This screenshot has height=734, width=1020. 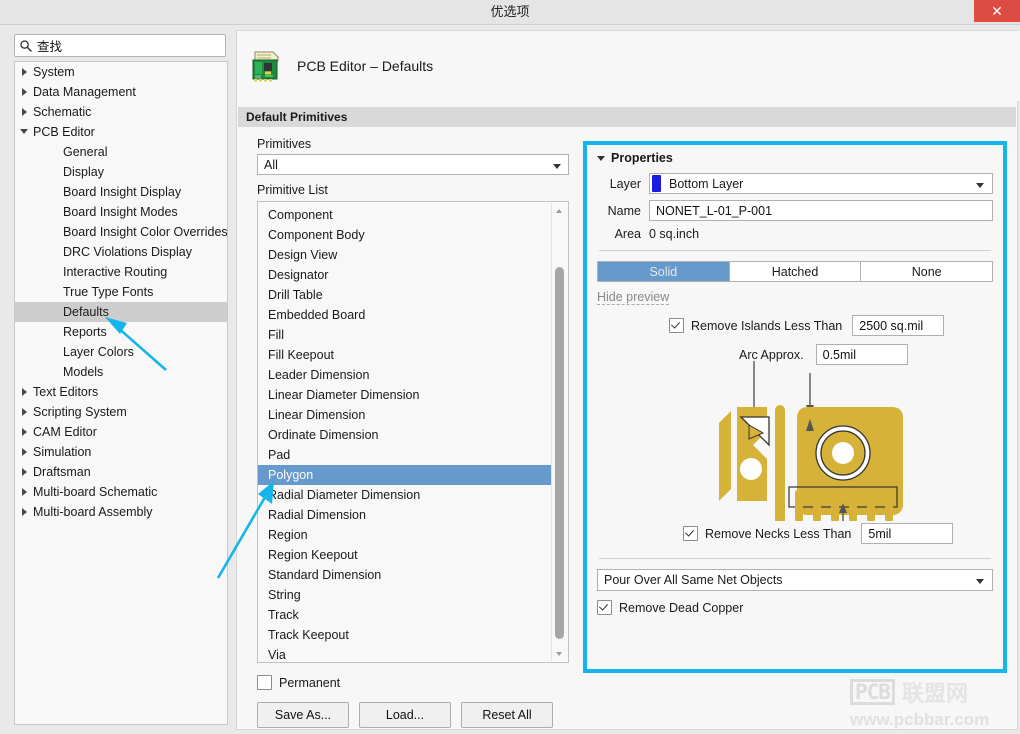 What do you see at coordinates (121, 452) in the screenshot?
I see `sidebar-item-simulation: Simulation` at bounding box center [121, 452].